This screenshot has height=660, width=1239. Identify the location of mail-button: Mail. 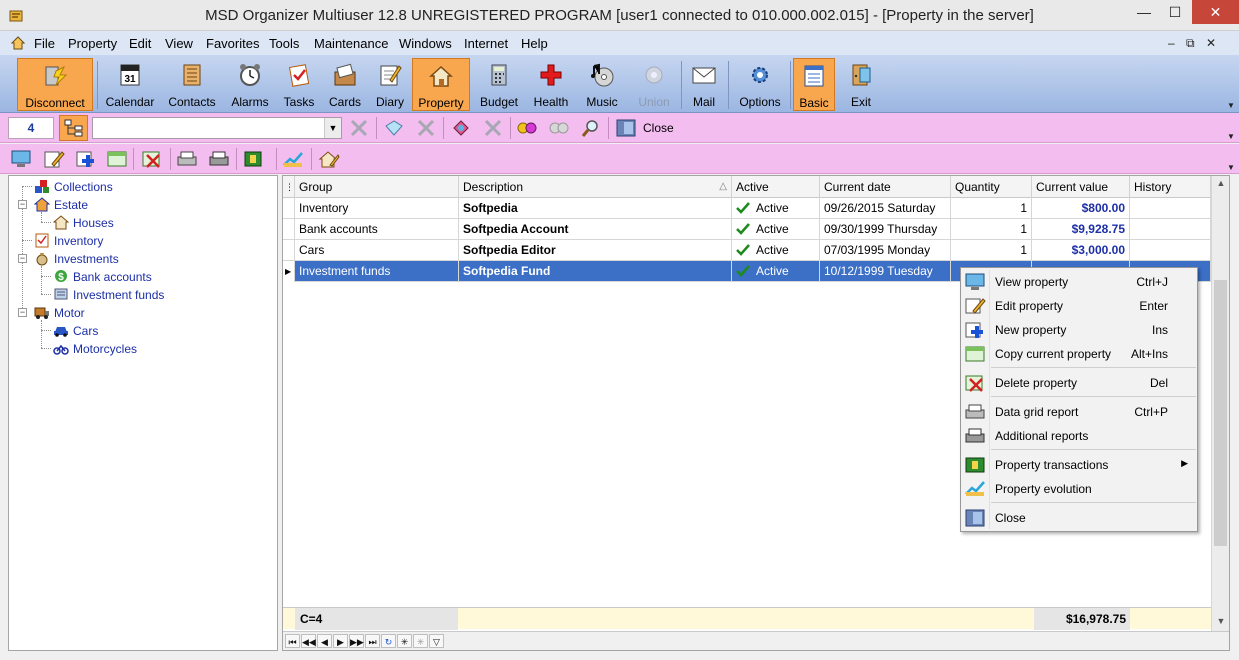
(704, 84).